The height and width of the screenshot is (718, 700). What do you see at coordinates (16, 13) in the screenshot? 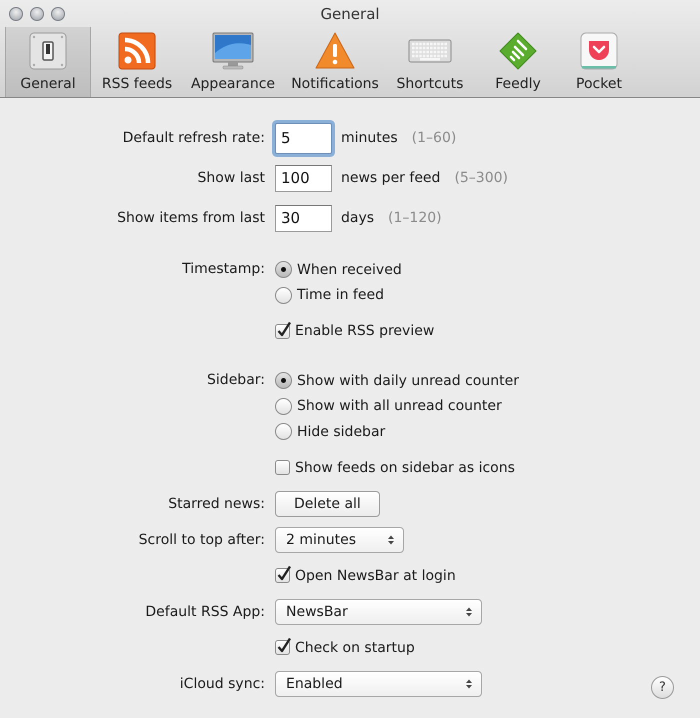
I see `close-button` at bounding box center [16, 13].